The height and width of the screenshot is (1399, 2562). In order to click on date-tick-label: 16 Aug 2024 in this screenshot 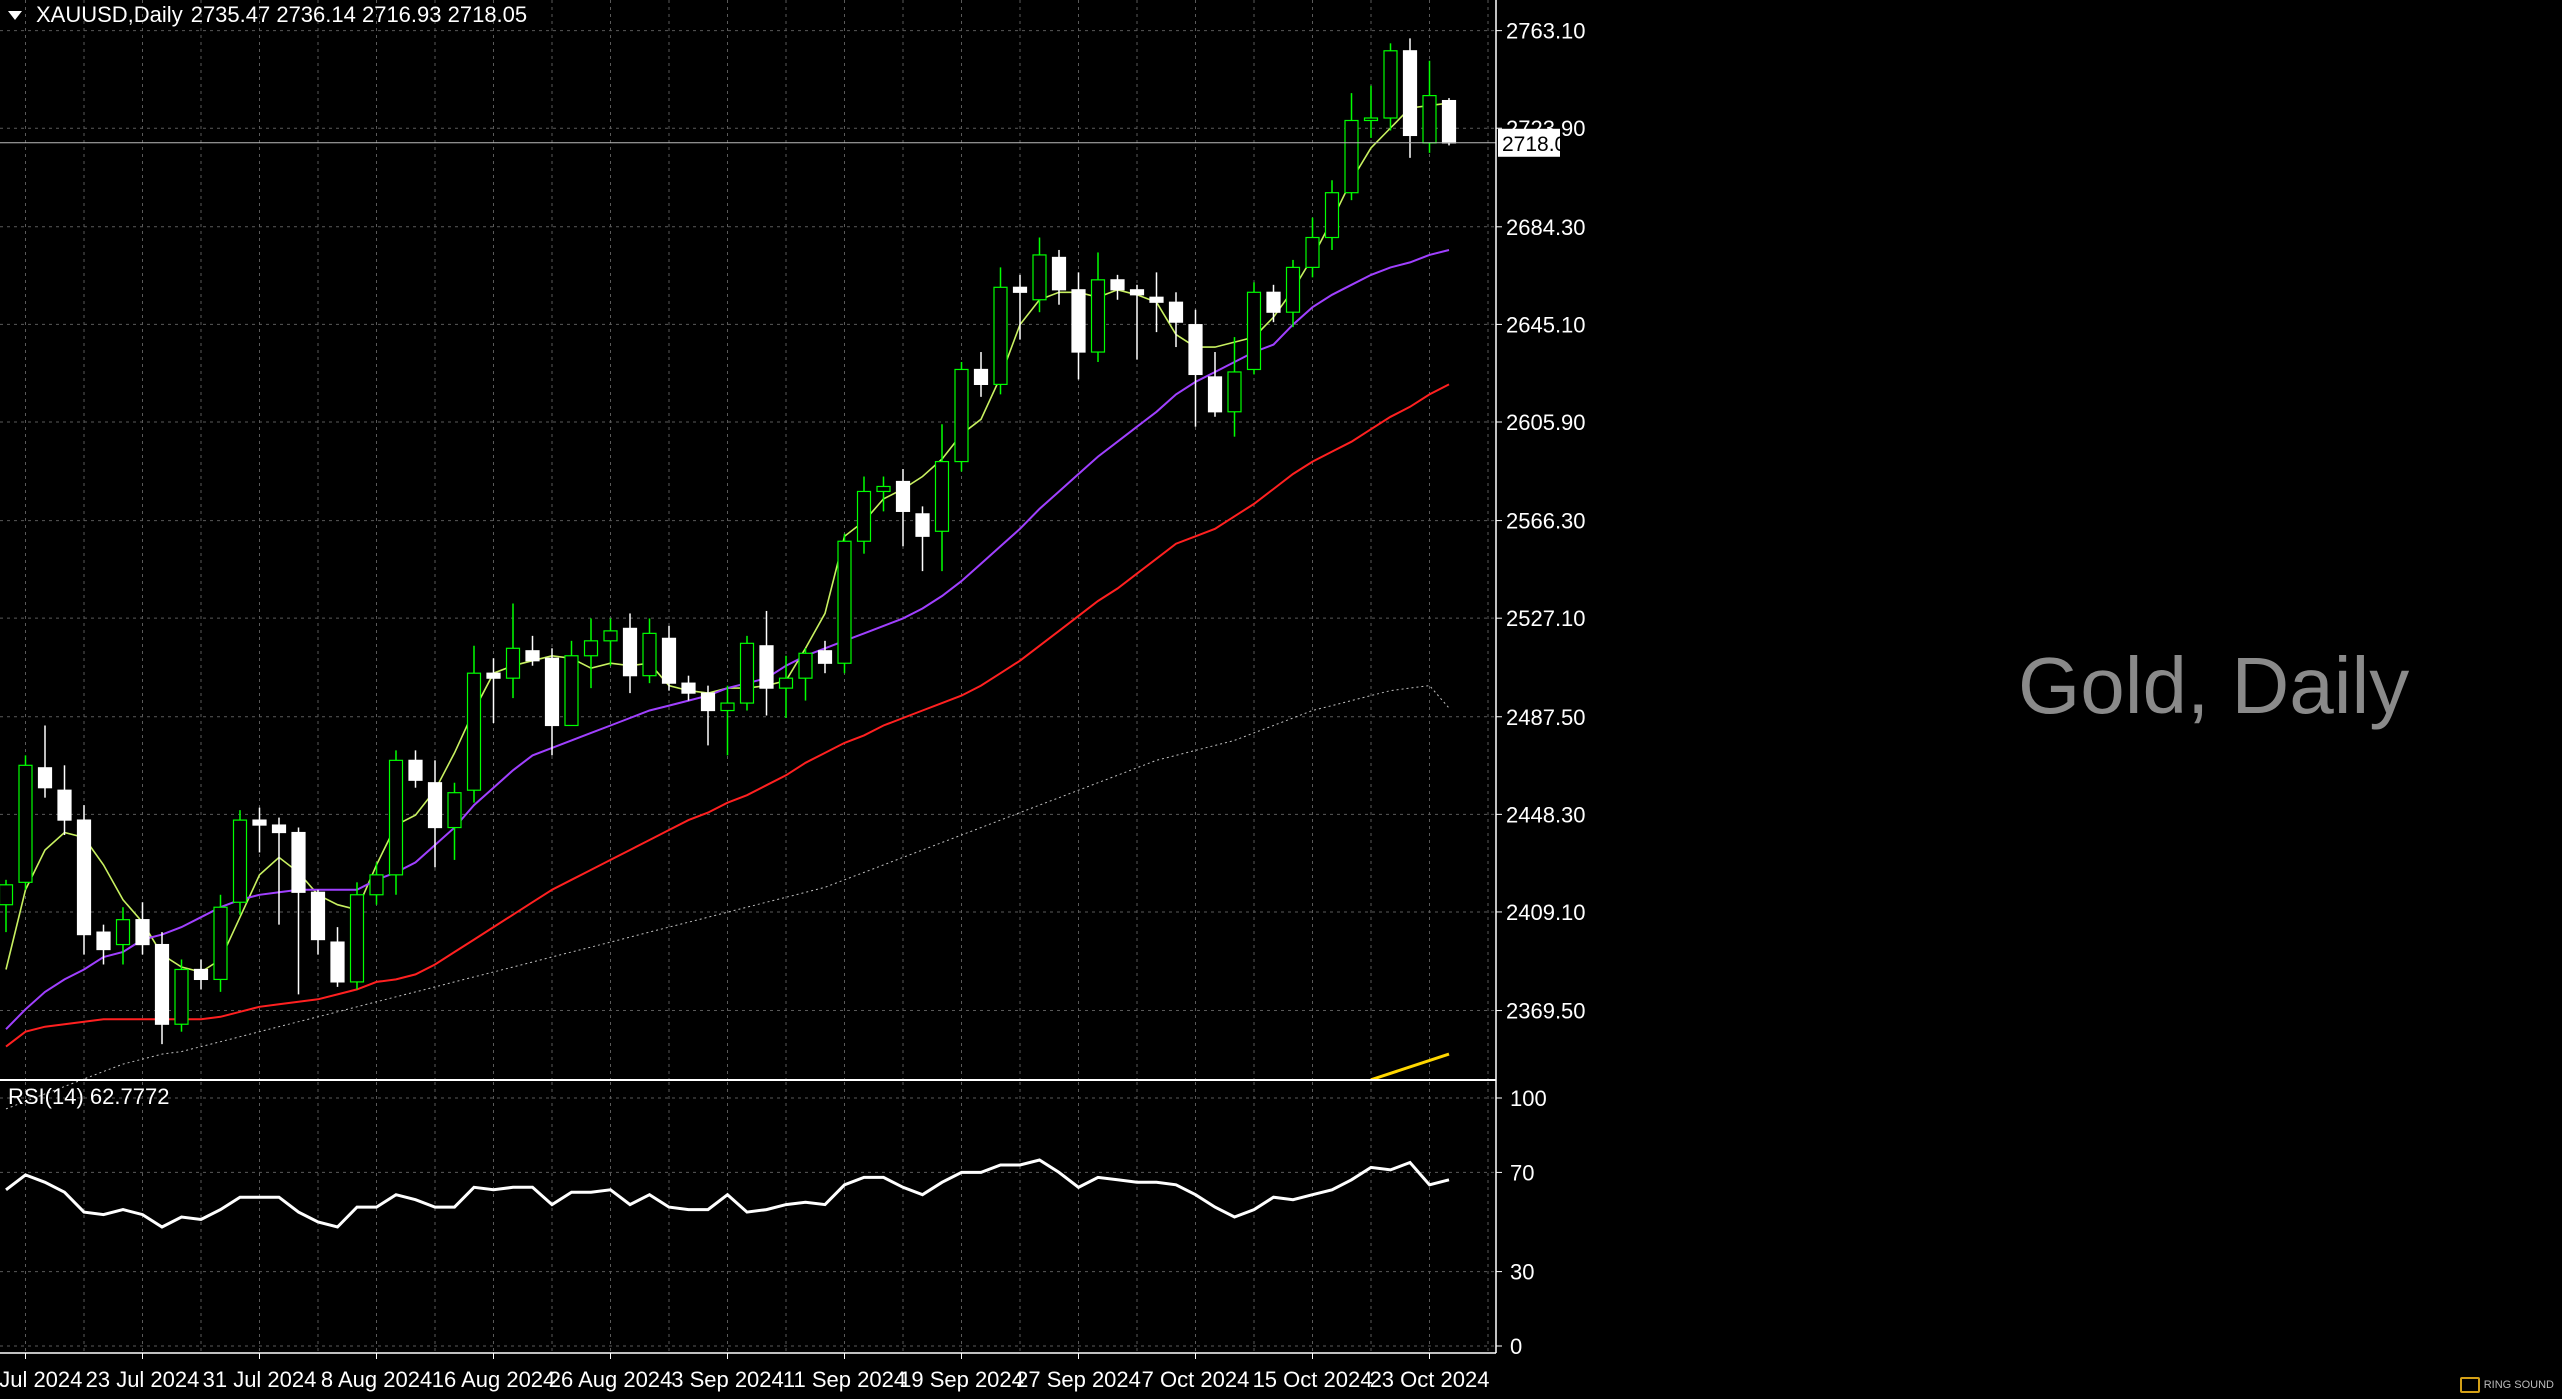, I will do `click(494, 1379)`.